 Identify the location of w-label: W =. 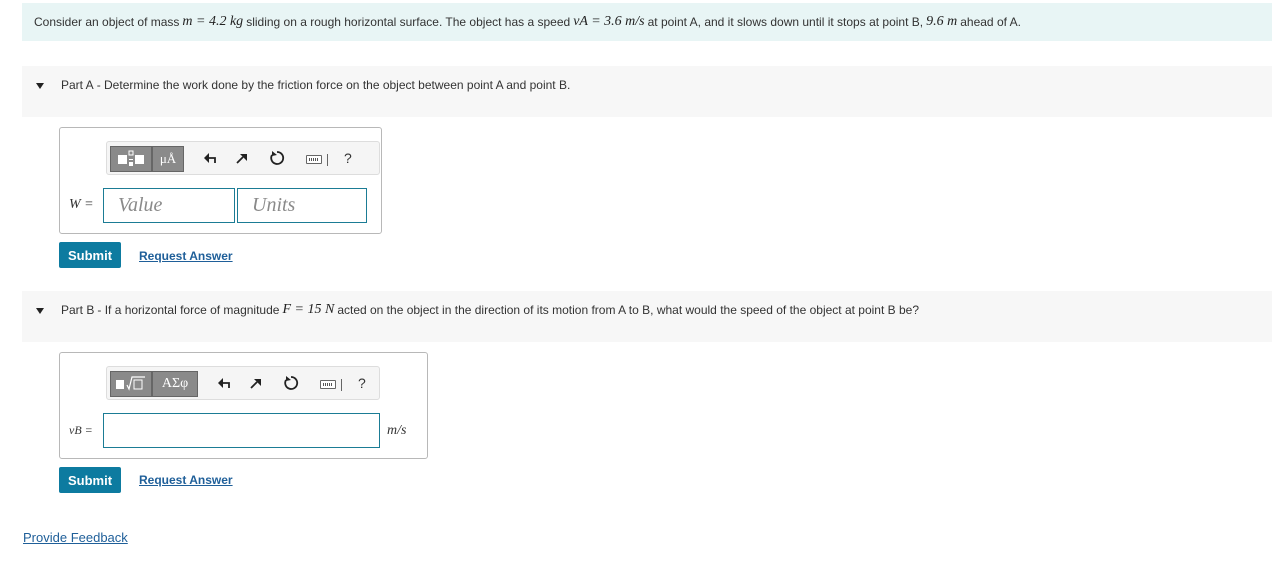
(81, 204).